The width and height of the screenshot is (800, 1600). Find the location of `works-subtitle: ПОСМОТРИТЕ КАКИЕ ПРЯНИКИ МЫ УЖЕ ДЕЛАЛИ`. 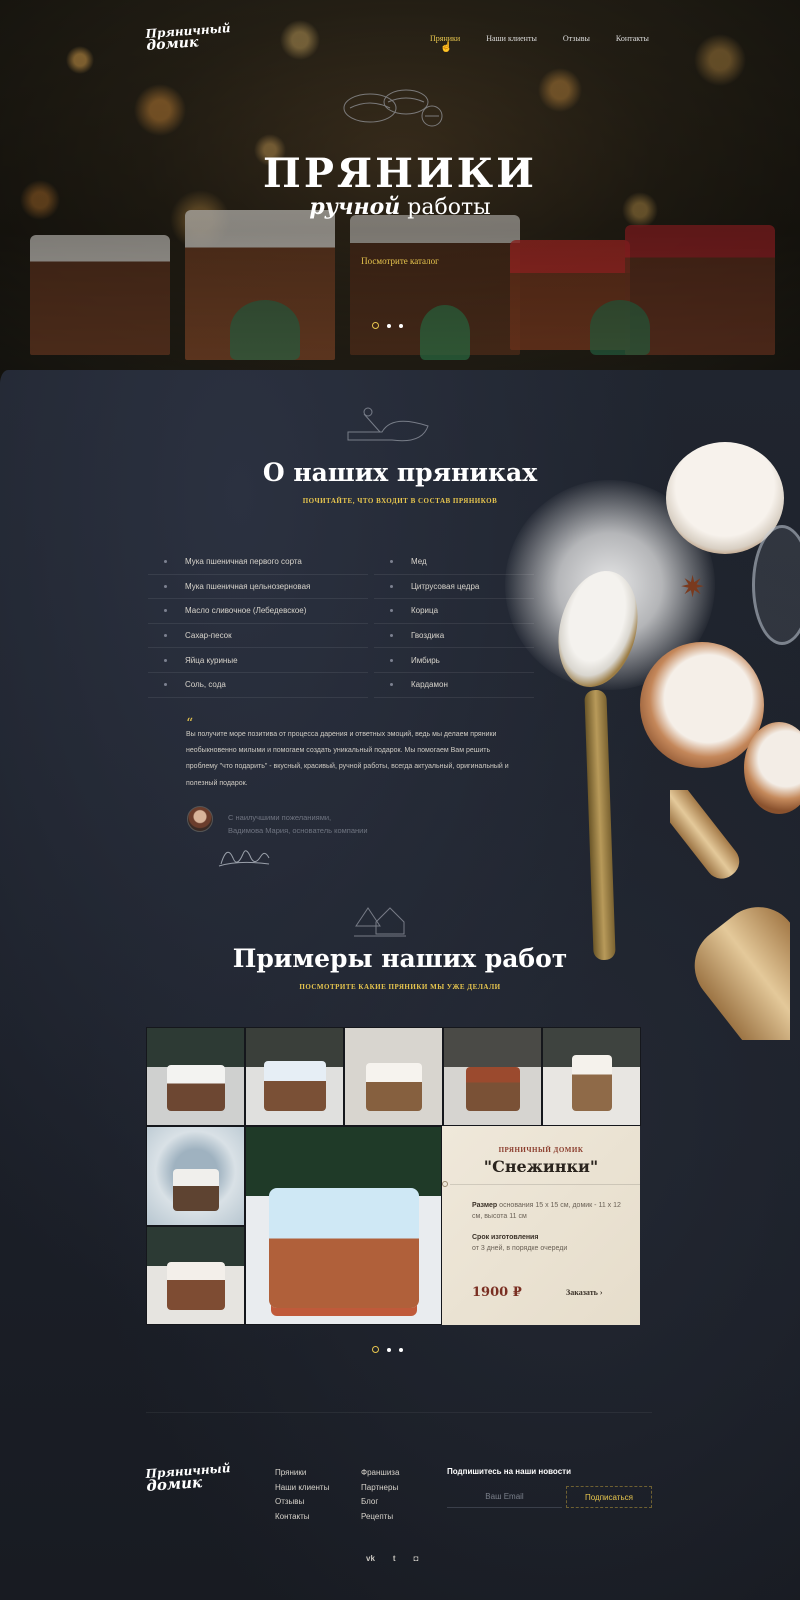

works-subtitle: ПОСМОТРИТЕ КАКИЕ ПРЯНИКИ МЫ УЖЕ ДЕЛАЛИ is located at coordinates (400, 987).